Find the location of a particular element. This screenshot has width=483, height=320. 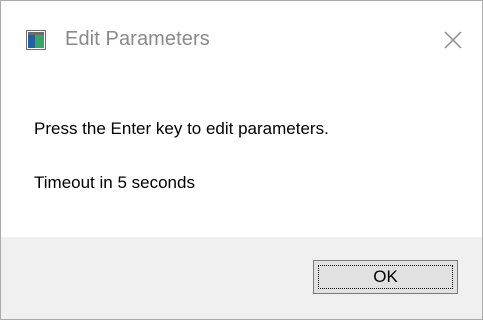

application-window-icon is located at coordinates (36, 40).